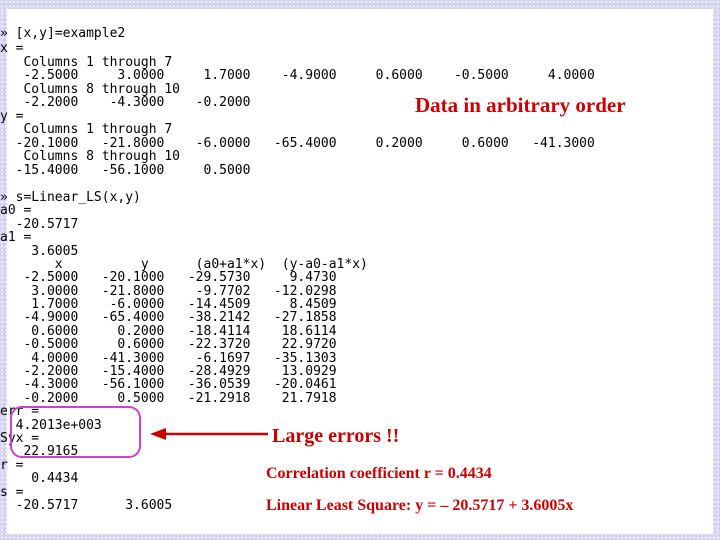 This screenshot has width=720, height=540. What do you see at coordinates (39, 478) in the screenshot?
I see `console-line: 0.4434` at bounding box center [39, 478].